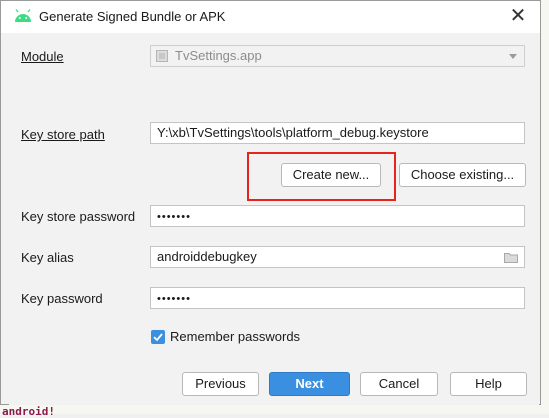 The width and height of the screenshot is (549, 418). What do you see at coordinates (47, 257) in the screenshot?
I see `key-alias-label: Key alias` at bounding box center [47, 257].